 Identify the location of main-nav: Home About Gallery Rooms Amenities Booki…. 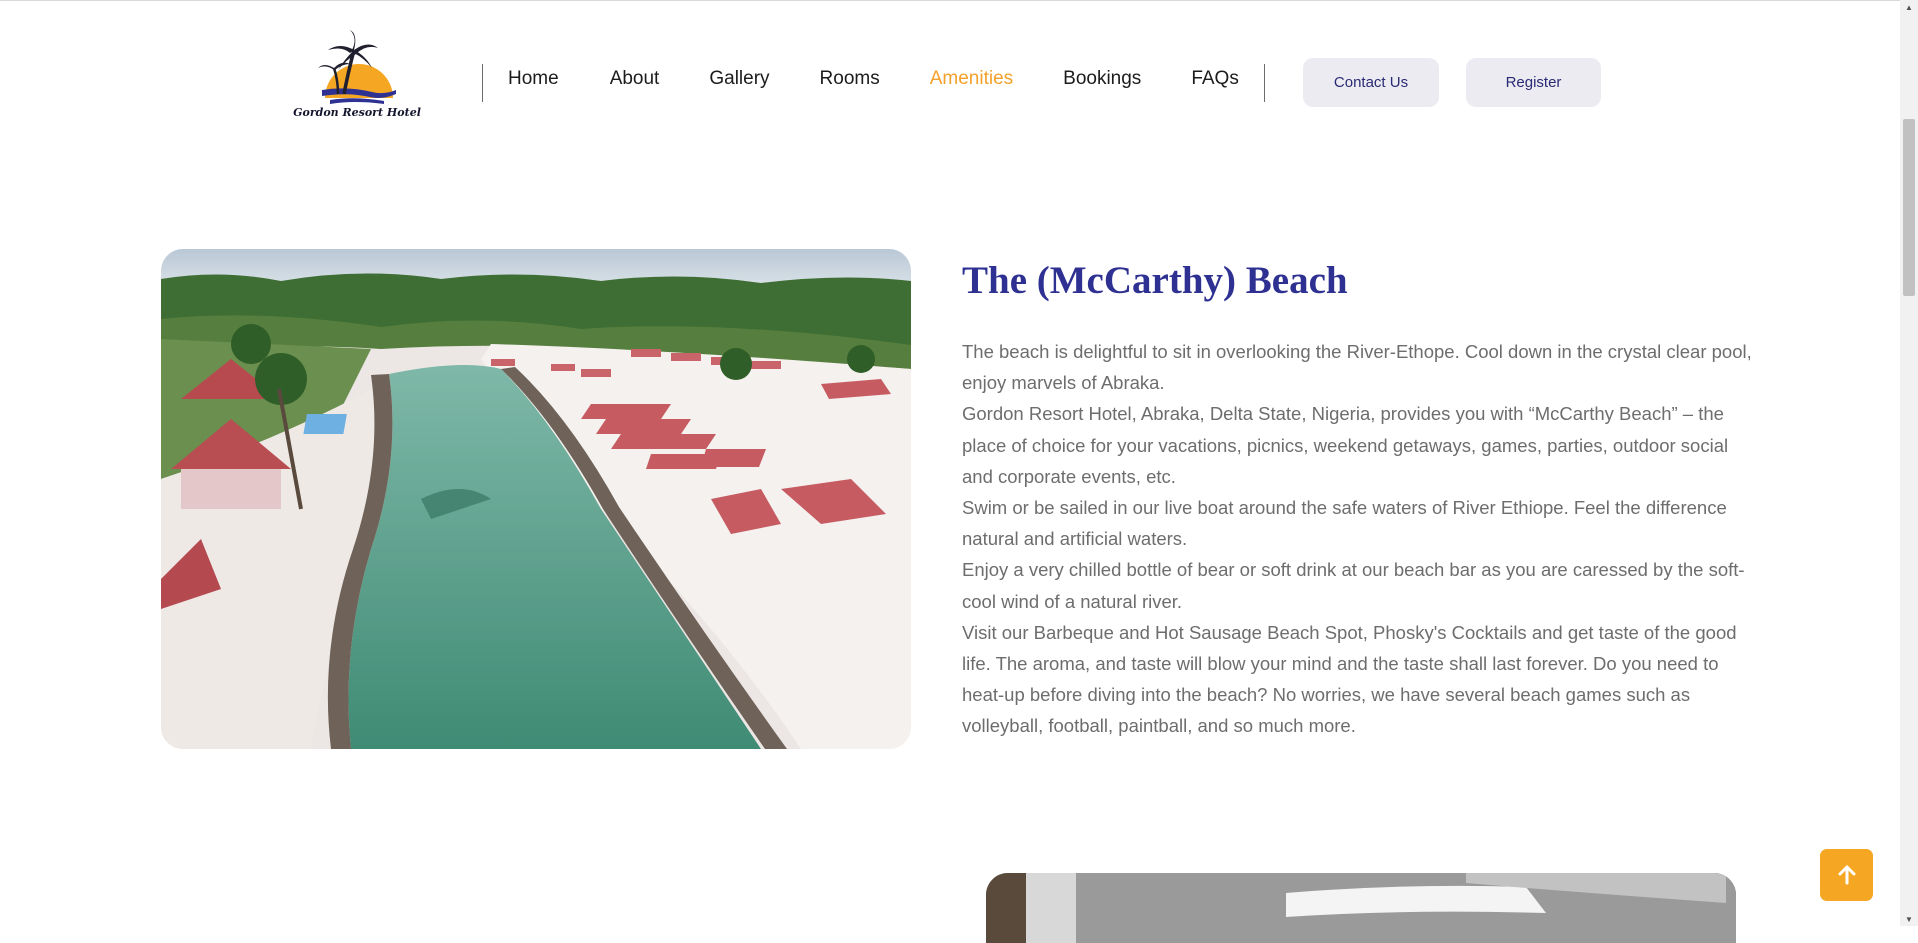
(873, 79).